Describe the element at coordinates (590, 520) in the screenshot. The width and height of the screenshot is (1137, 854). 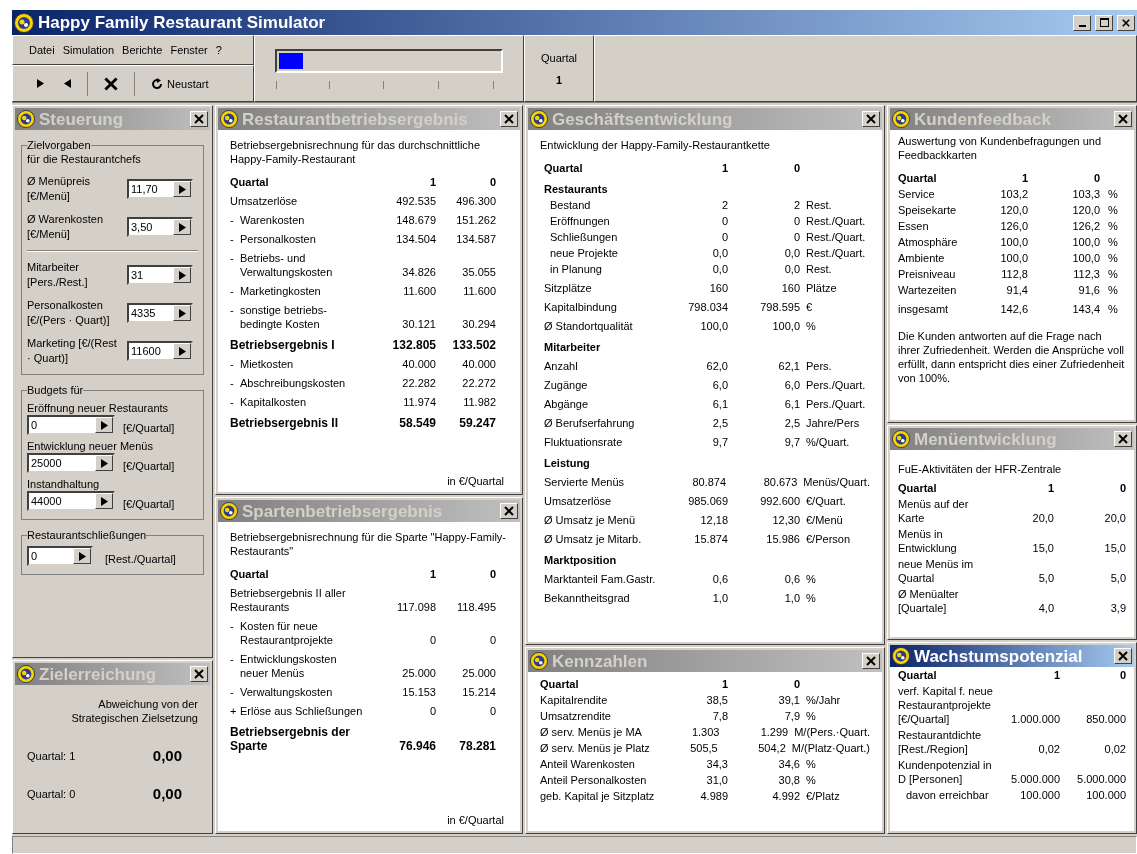
I see `row-label: Ø Umsatz je Menü` at that location.